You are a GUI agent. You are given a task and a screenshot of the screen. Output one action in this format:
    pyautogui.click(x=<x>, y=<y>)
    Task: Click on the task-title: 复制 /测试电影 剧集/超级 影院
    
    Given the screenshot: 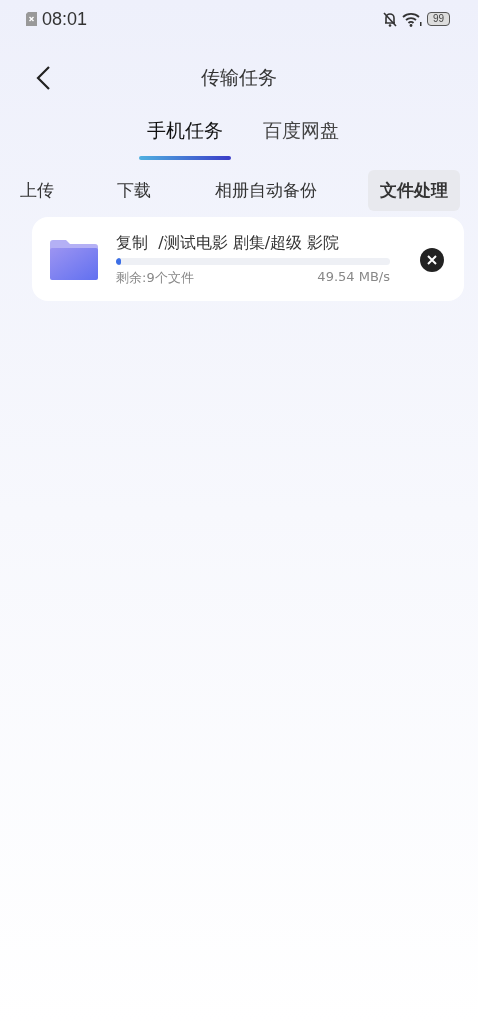 What is the action you would take?
    pyautogui.click(x=228, y=243)
    